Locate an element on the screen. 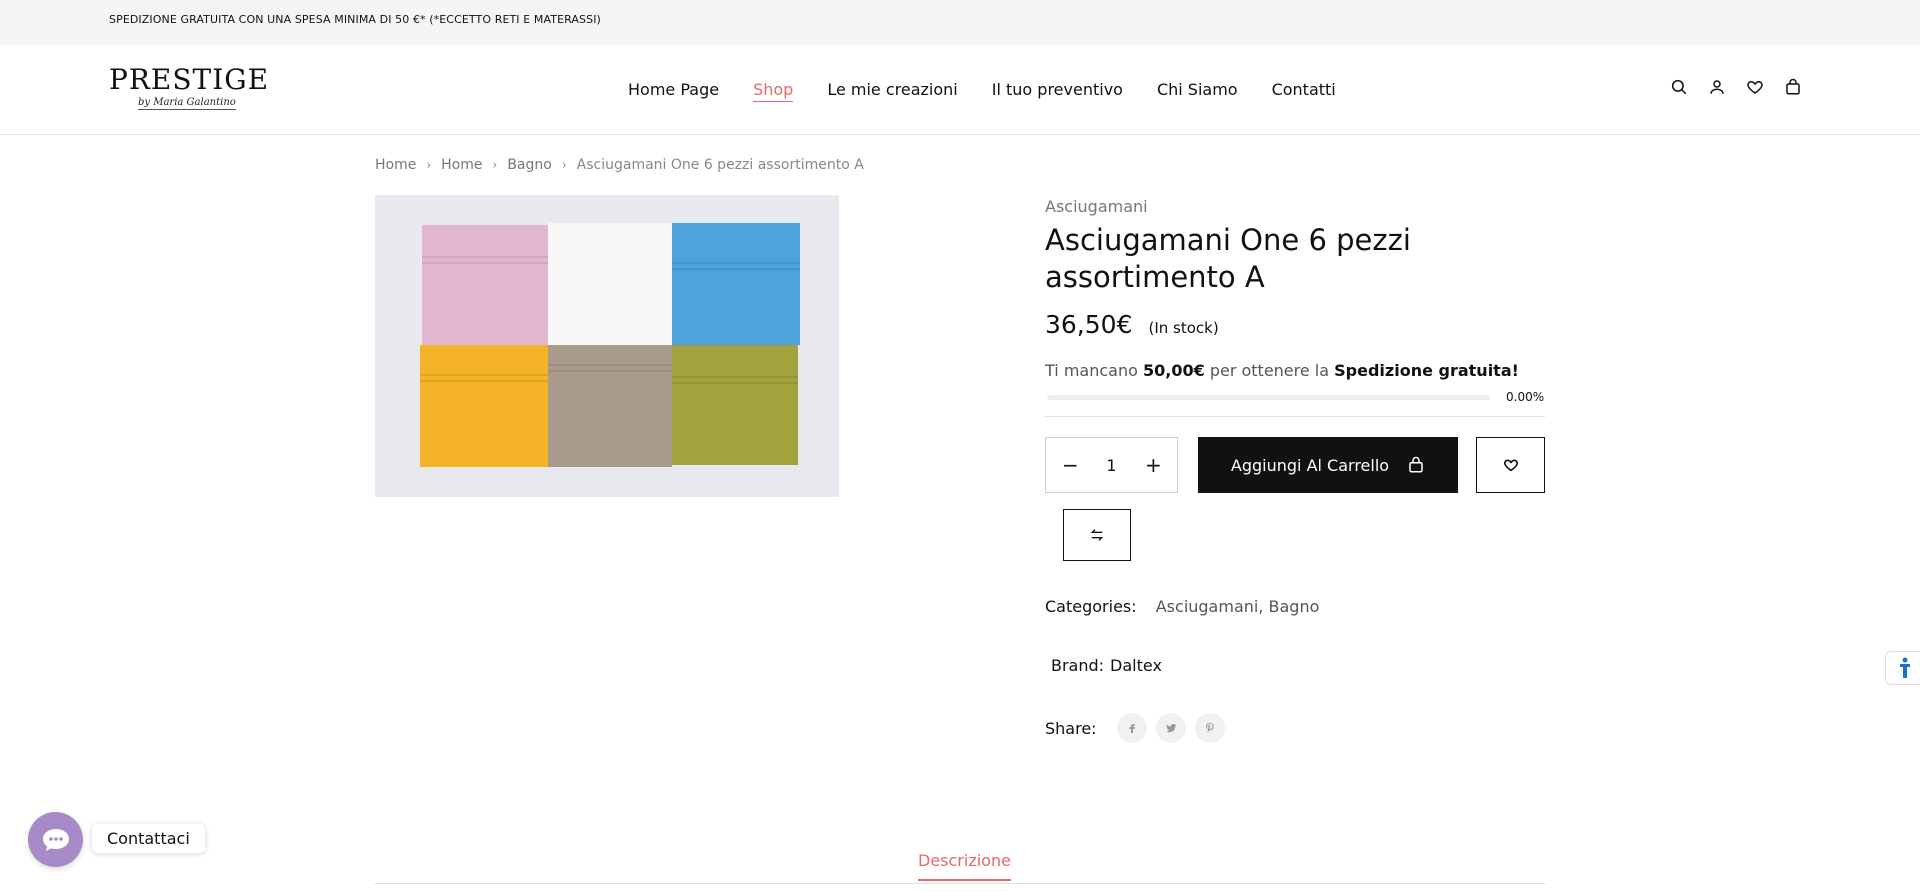 The width and height of the screenshot is (1920, 891). compare-button is located at coordinates (1097, 535).